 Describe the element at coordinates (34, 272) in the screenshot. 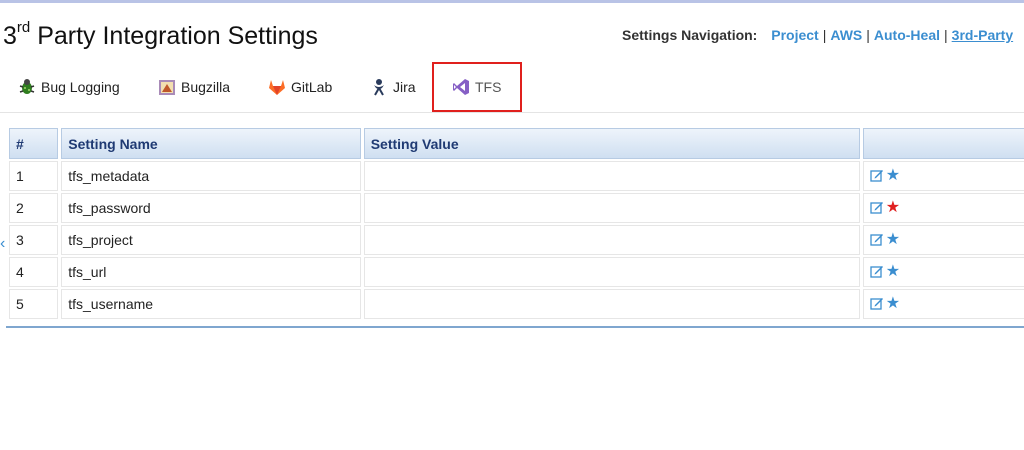

I see `row-number: 4` at that location.